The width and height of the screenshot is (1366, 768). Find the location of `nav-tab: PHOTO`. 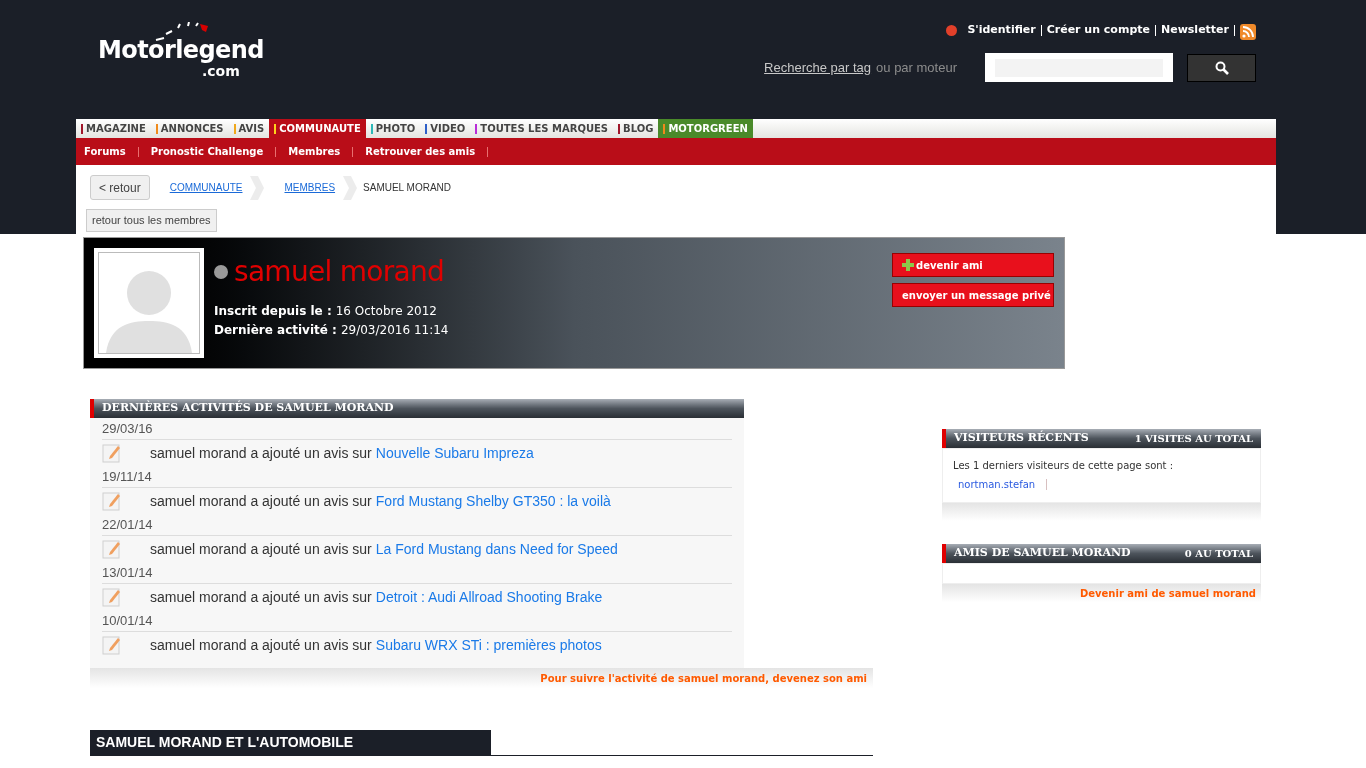

nav-tab: PHOTO is located at coordinates (398, 128).